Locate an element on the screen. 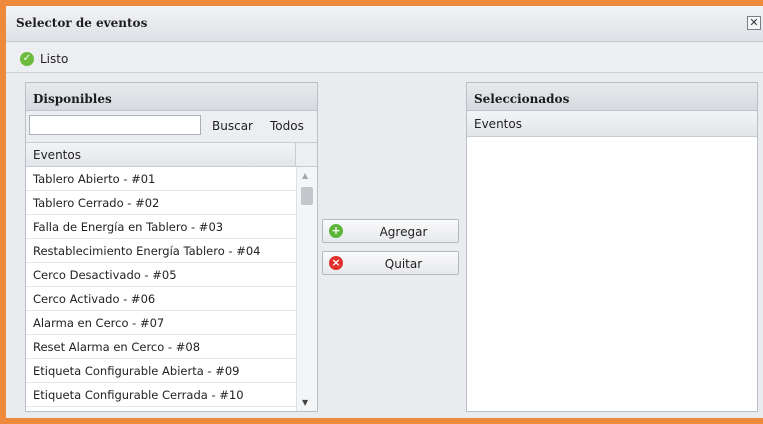 Image resolution: width=763 pixels, height=424 pixels. scroll-down-icon: ▼ is located at coordinates (305, 402).